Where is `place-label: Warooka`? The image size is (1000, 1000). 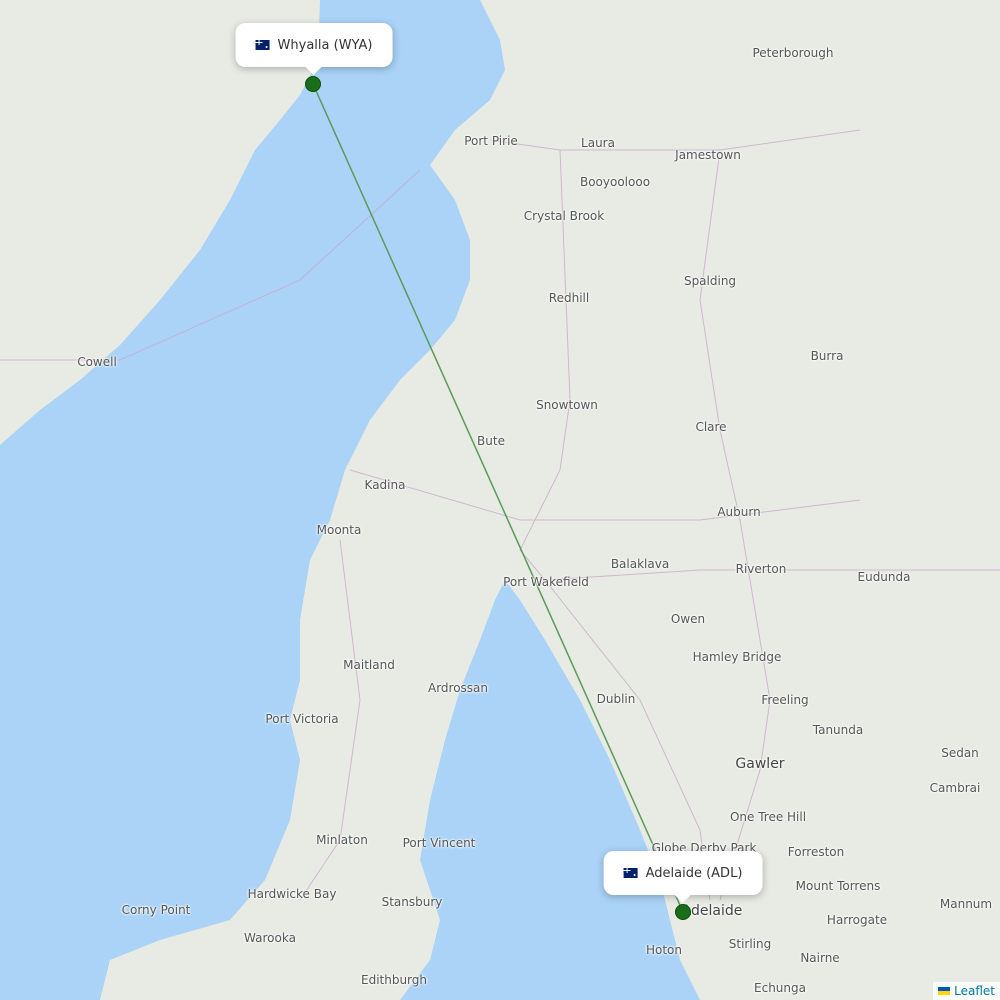
place-label: Warooka is located at coordinates (270, 938).